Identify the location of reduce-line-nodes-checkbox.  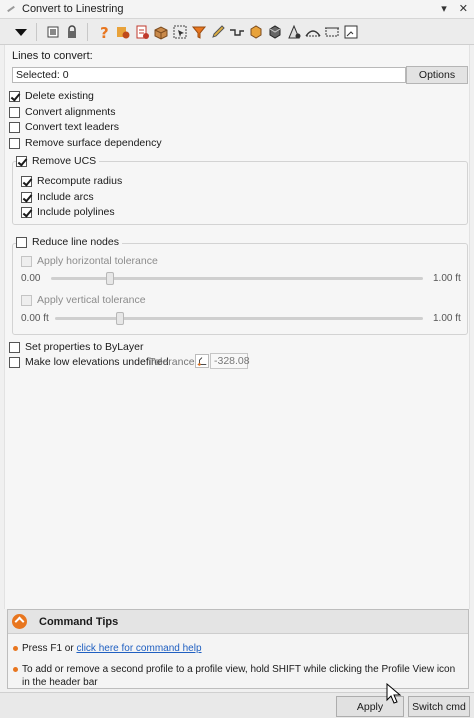
(21, 242).